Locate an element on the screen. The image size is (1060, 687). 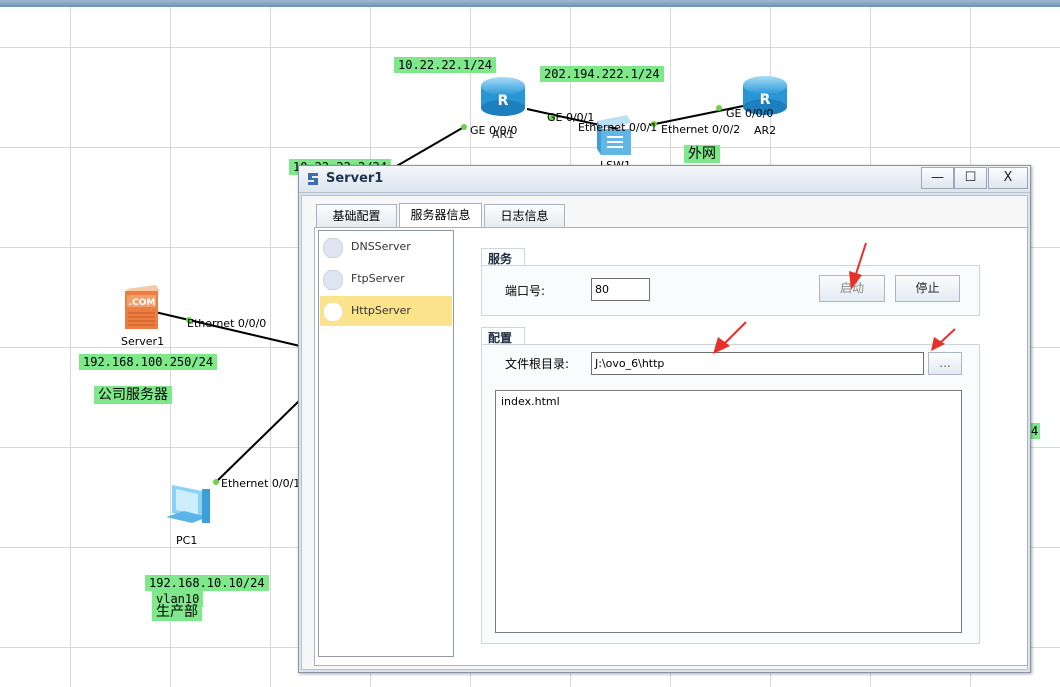
link-pc1 is located at coordinates (257, 441).